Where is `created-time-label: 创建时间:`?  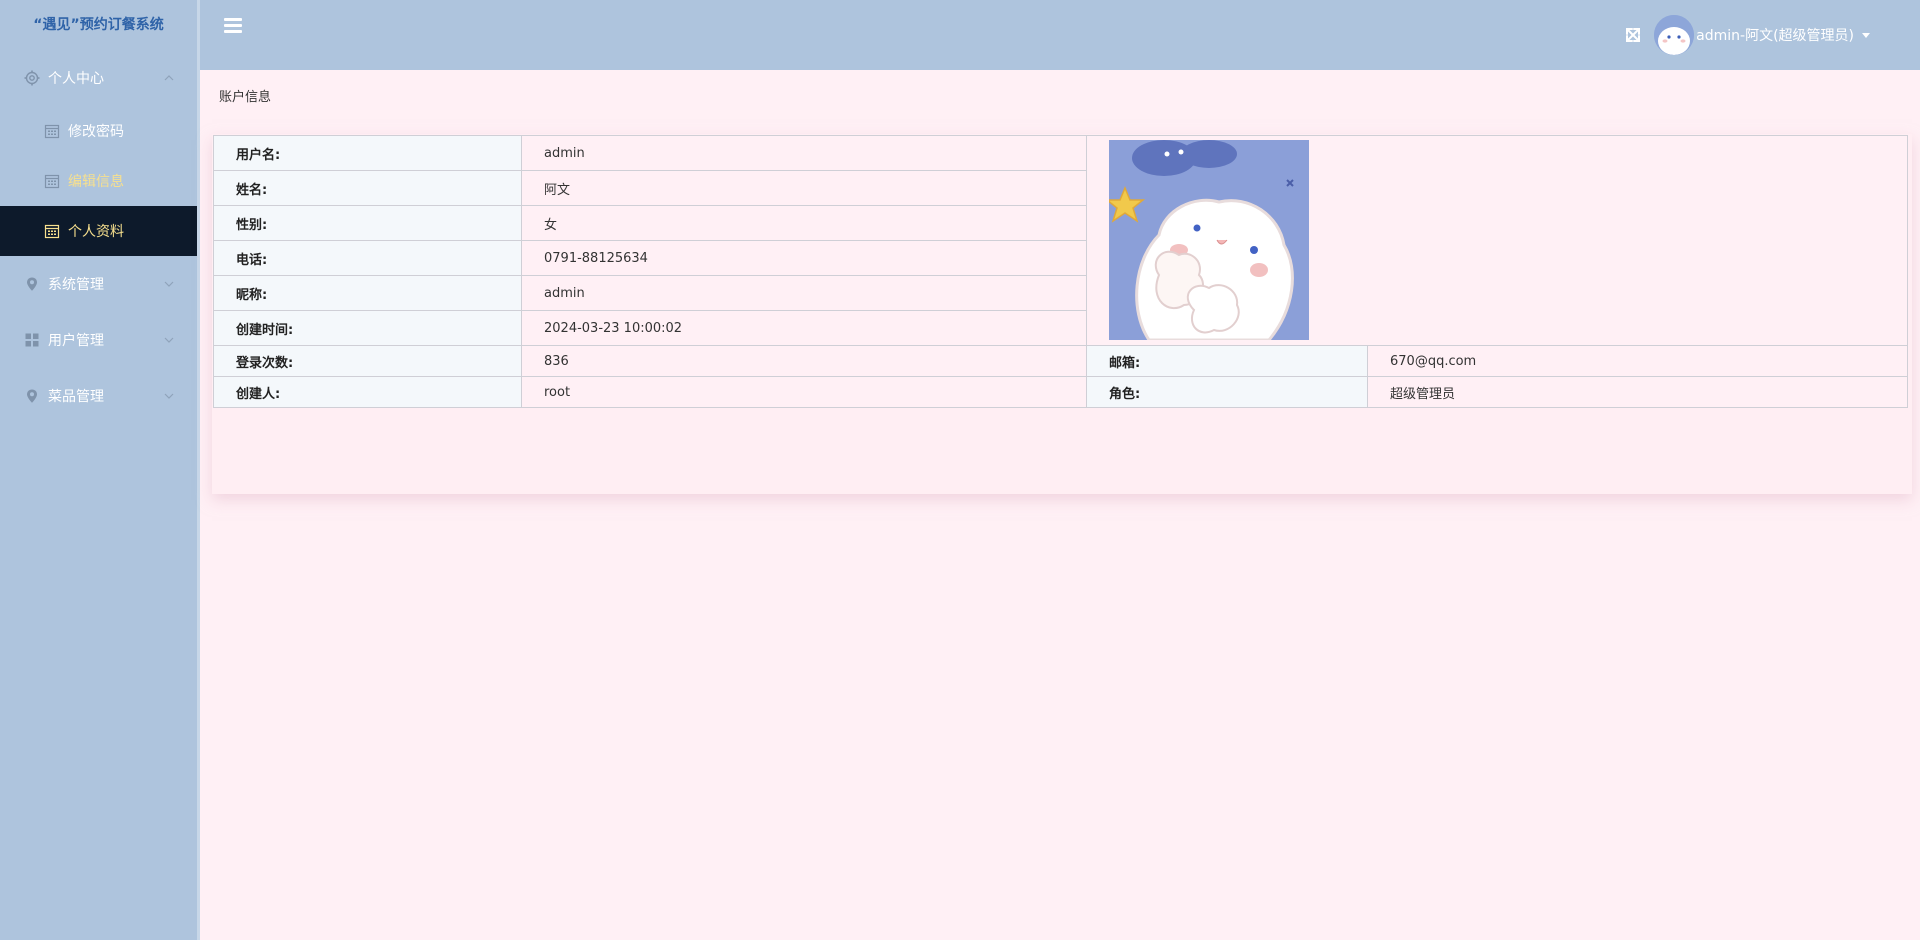
created-time-label: 创建时间: is located at coordinates (367, 328).